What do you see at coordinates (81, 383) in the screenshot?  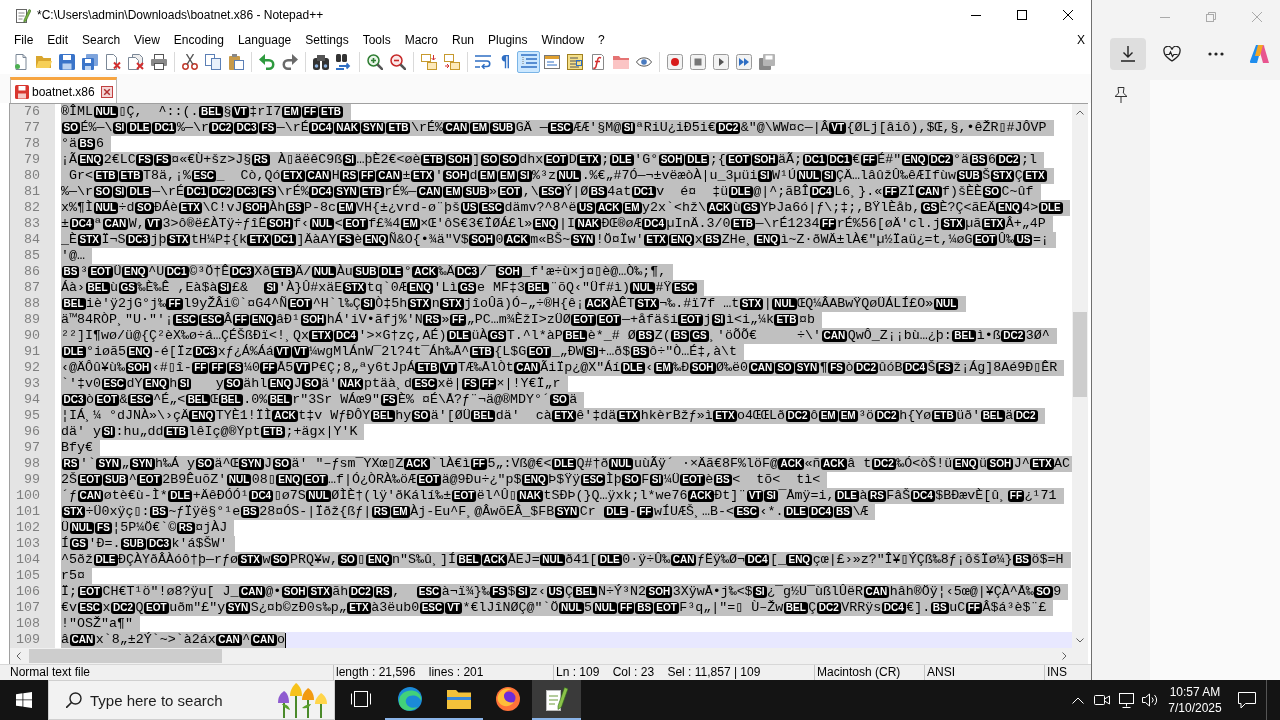 I see `code-text: `'‡v0` at bounding box center [81, 383].